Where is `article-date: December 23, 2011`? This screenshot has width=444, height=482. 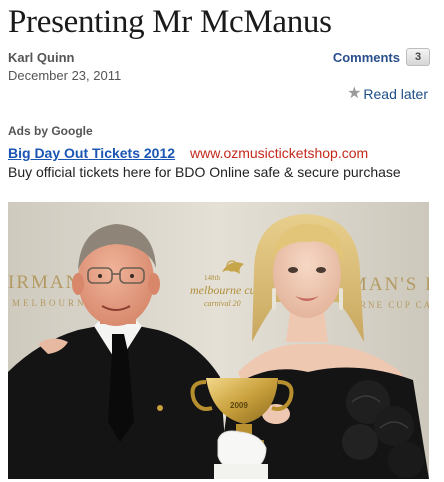
article-date: December 23, 2011 is located at coordinates (65, 75).